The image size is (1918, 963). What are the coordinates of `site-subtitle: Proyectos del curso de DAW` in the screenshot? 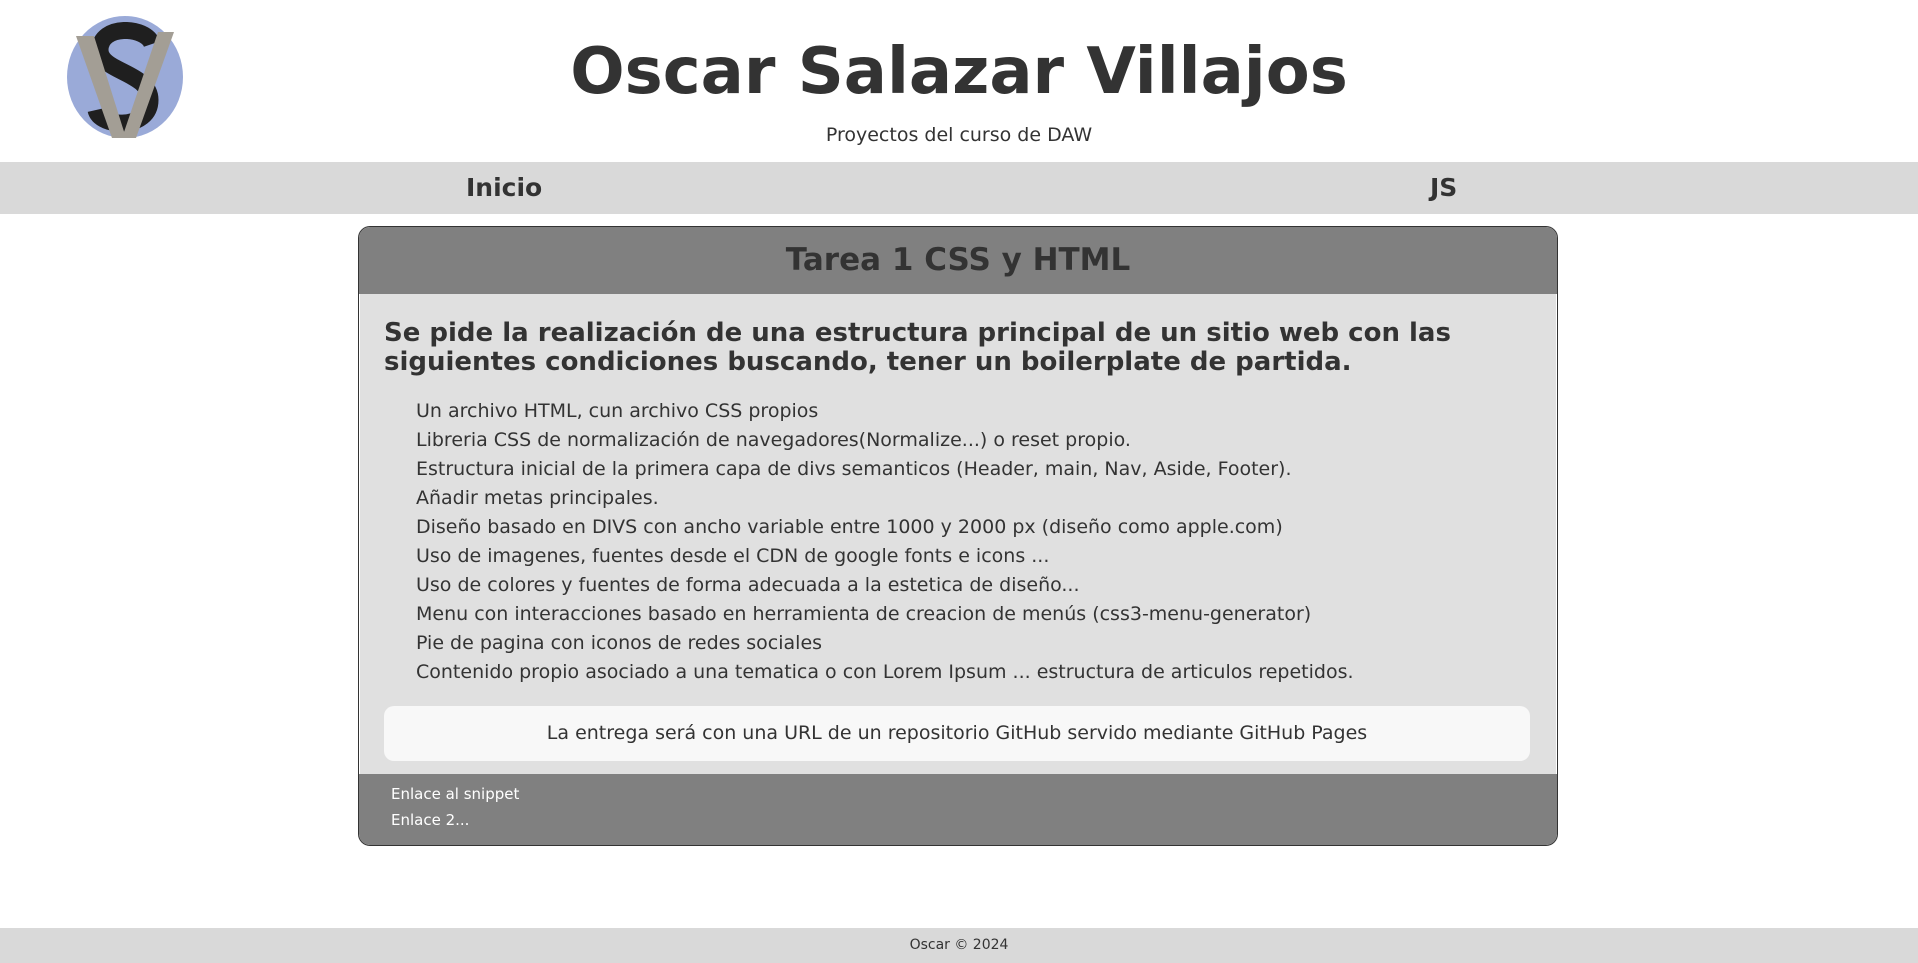 It's located at (959, 135).